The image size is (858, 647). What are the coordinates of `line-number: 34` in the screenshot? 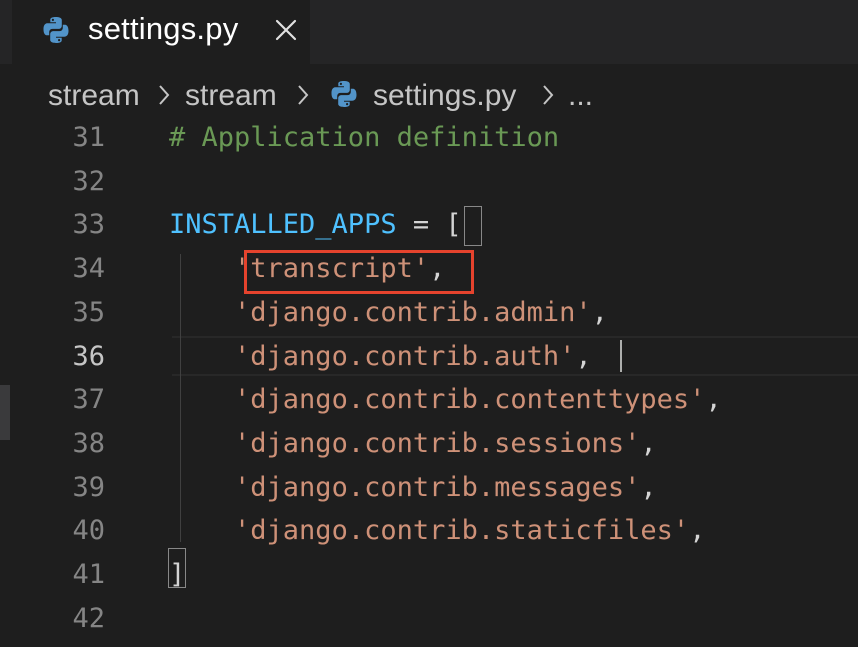 It's located at (88, 269).